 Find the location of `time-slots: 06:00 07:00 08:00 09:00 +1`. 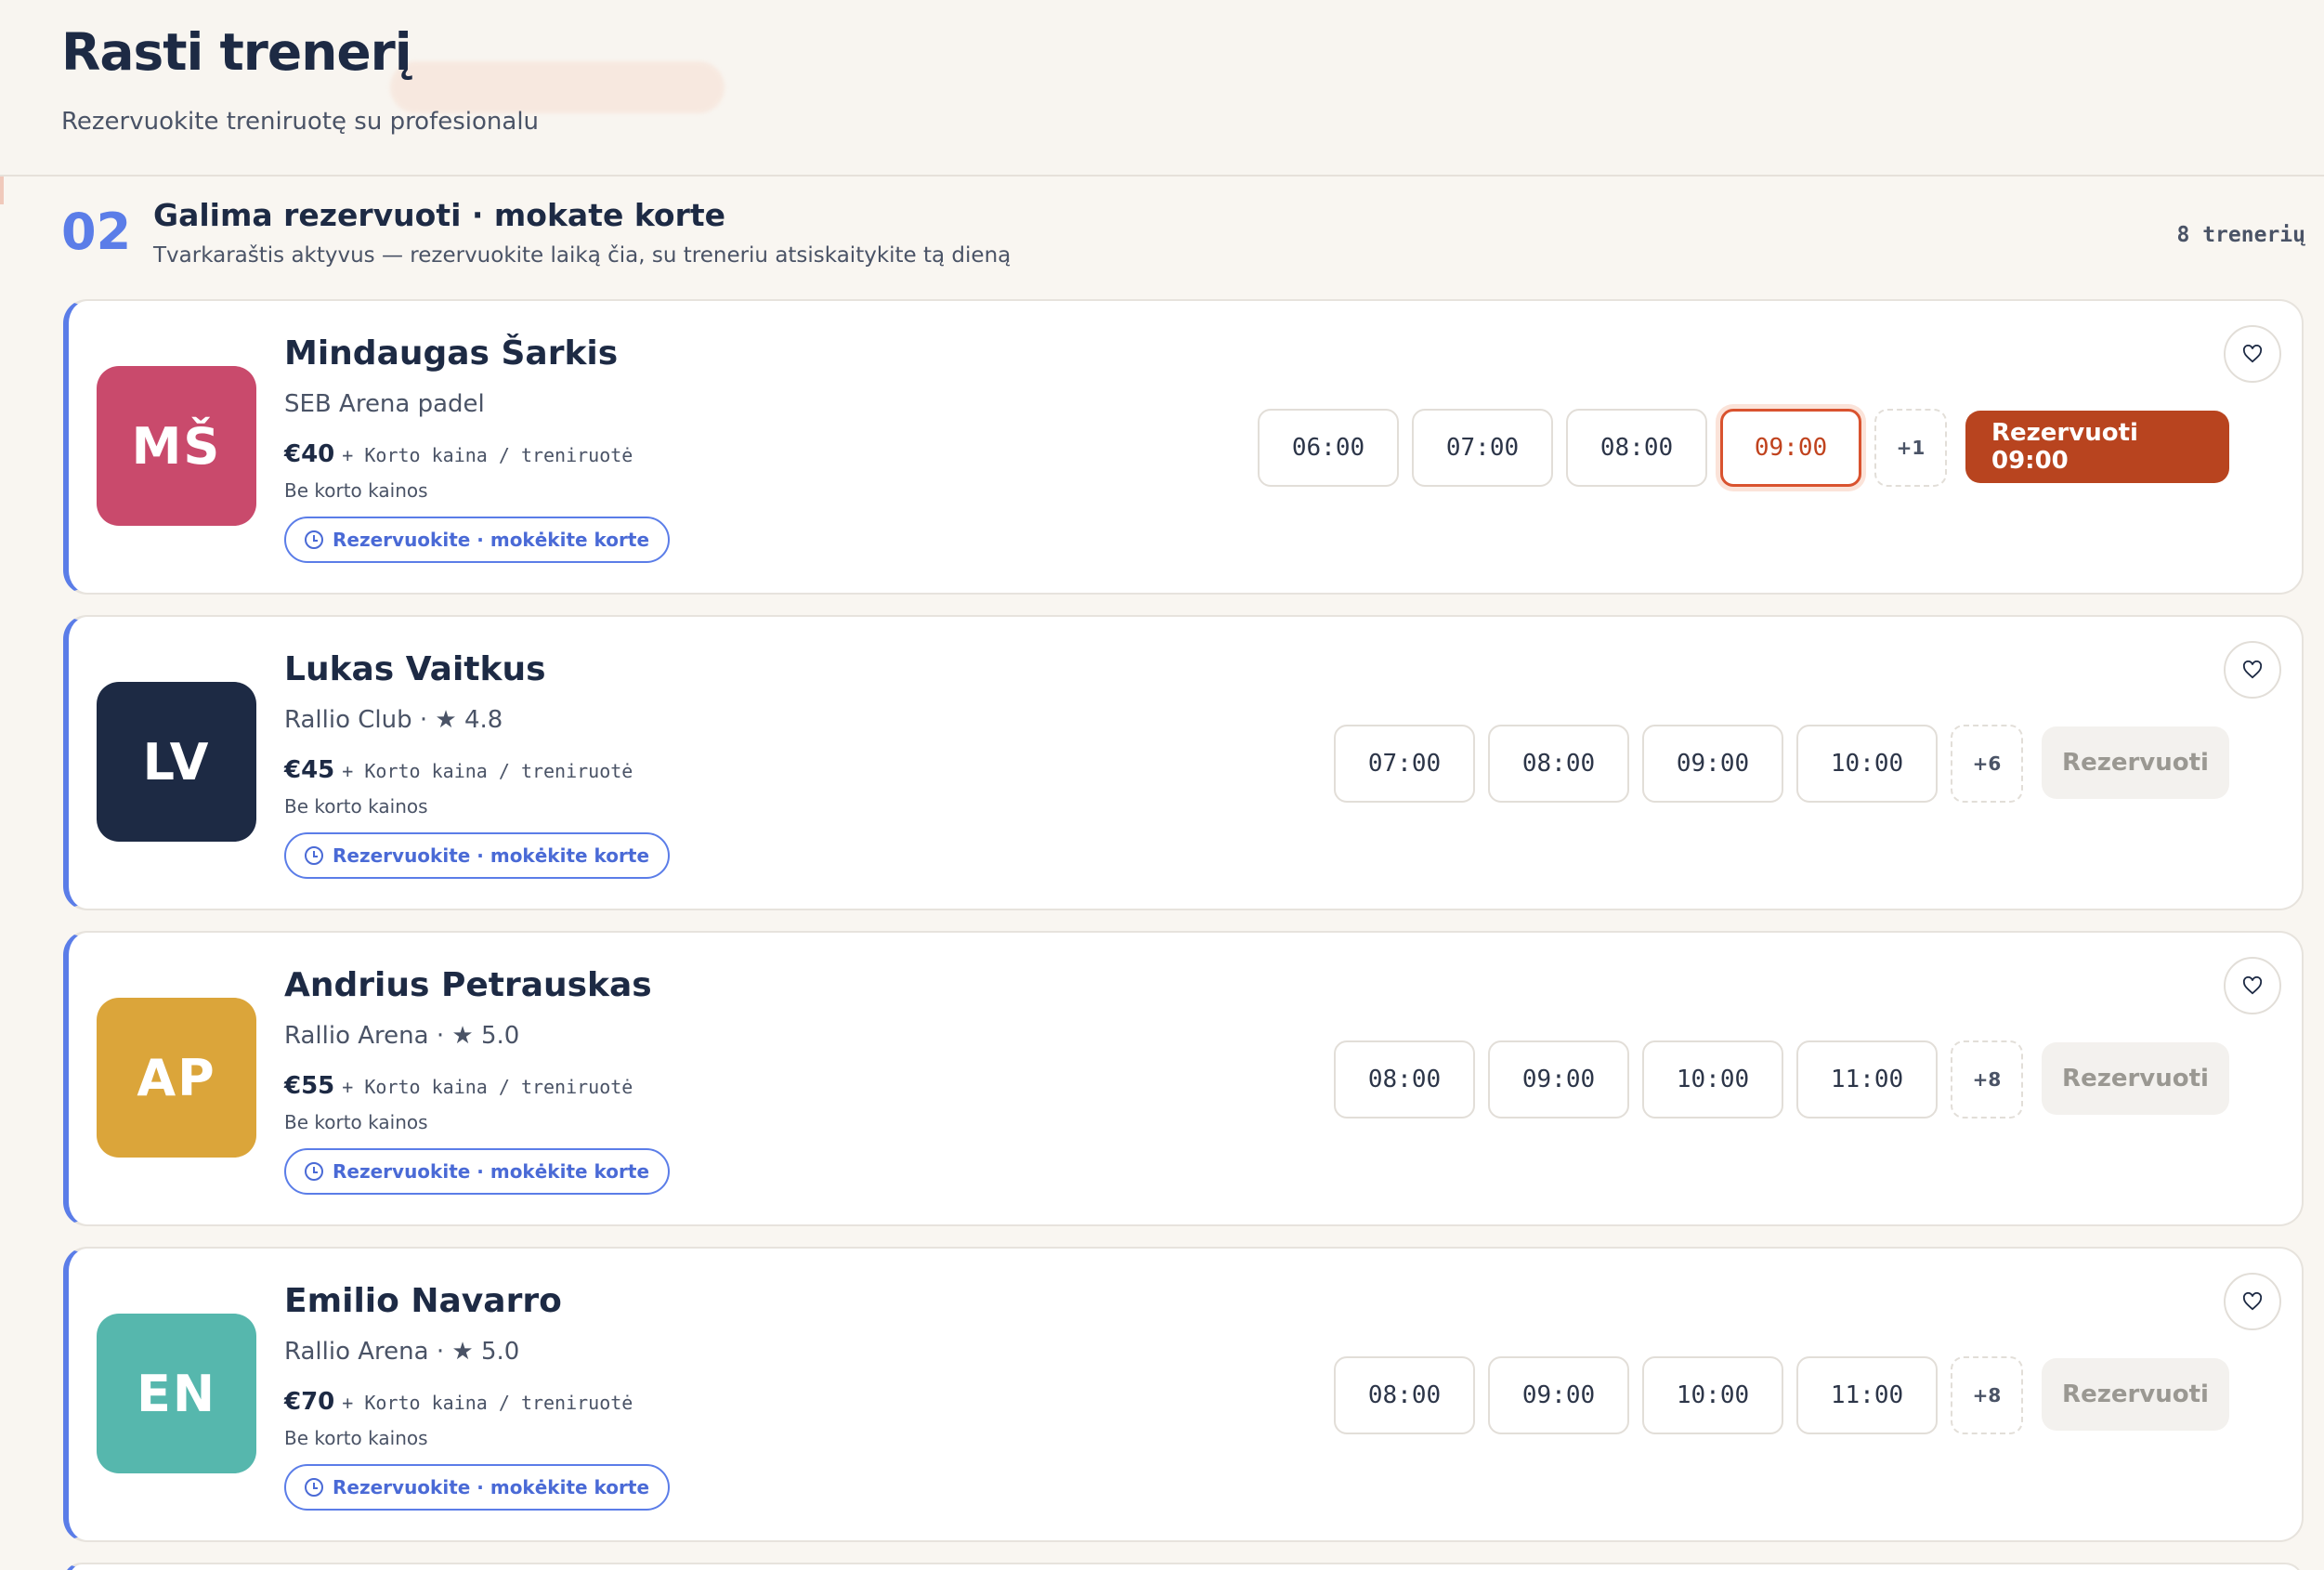

time-slots: 06:00 07:00 08:00 09:00 +1 is located at coordinates (1602, 448).